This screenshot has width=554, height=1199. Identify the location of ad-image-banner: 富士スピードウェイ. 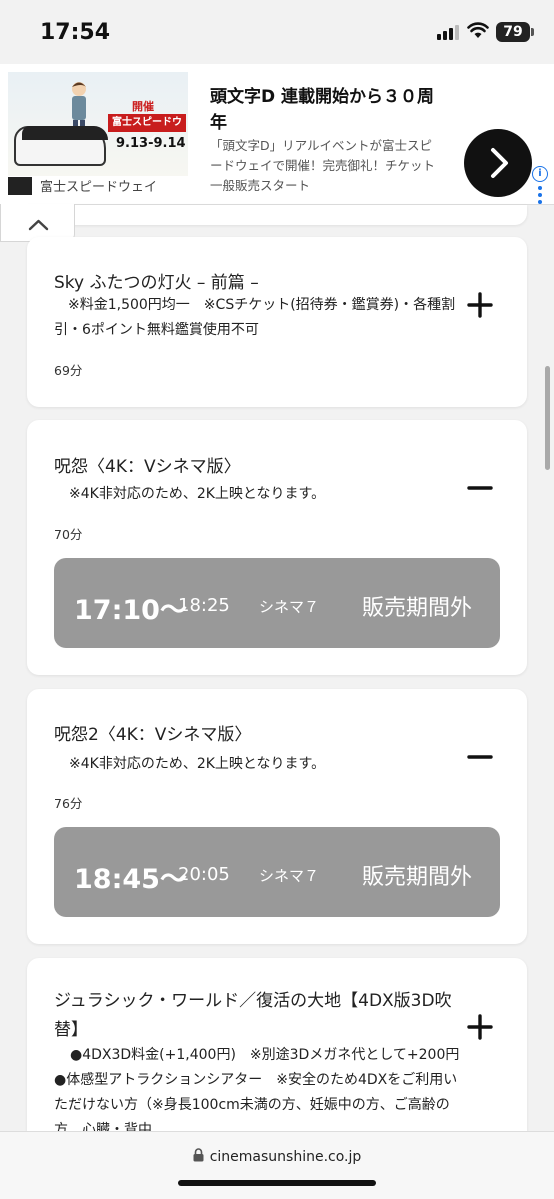
(147, 130).